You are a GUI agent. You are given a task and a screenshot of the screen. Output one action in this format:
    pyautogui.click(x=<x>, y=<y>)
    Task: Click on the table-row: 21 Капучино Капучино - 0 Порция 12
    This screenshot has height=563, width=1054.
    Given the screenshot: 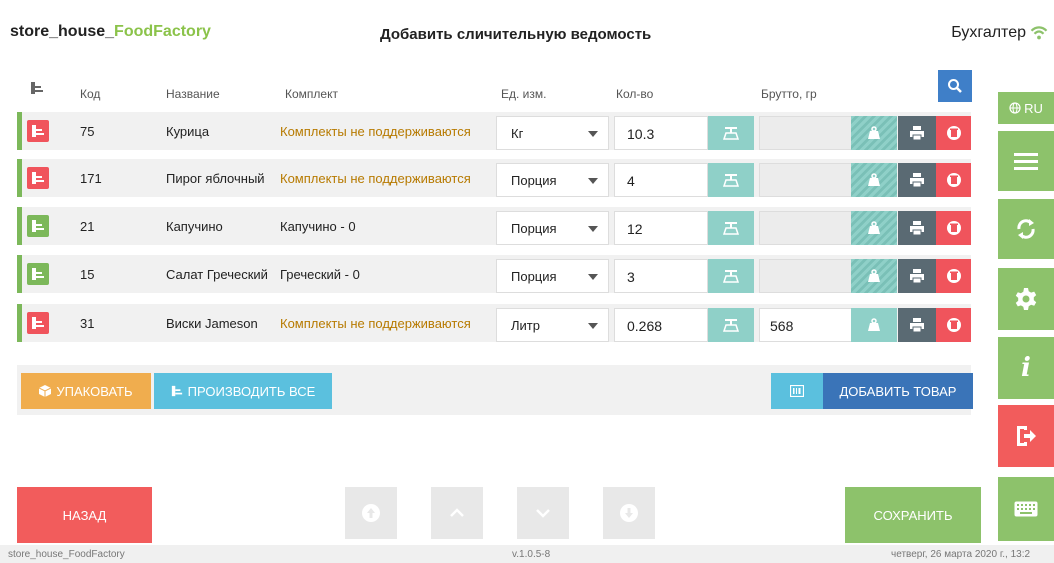 What is the action you would take?
    pyautogui.click(x=494, y=226)
    